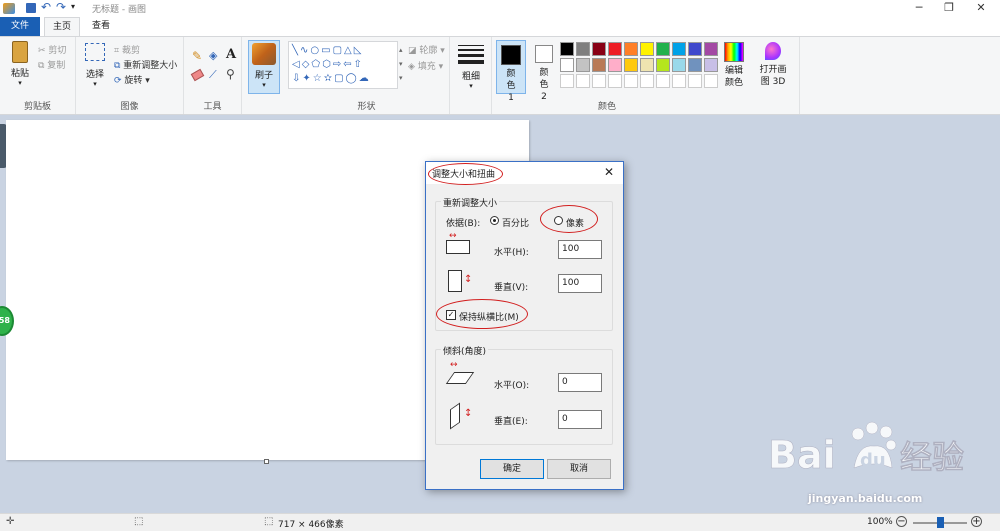 This screenshot has width=1000, height=531. Describe the element at coordinates (20, 64) in the screenshot. I see `paste-button: 粘贴 ▾` at that location.